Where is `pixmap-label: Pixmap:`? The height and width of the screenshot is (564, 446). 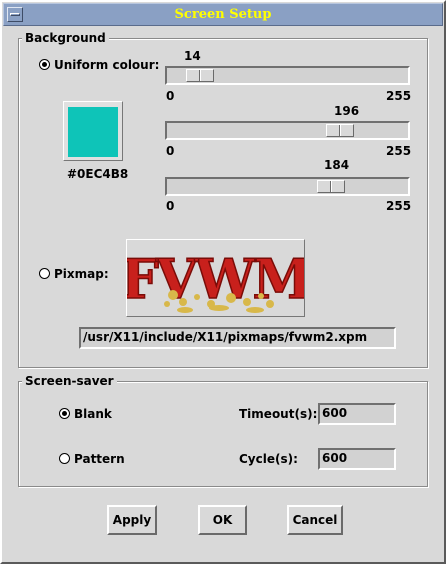
pixmap-label: Pixmap: is located at coordinates (81, 274).